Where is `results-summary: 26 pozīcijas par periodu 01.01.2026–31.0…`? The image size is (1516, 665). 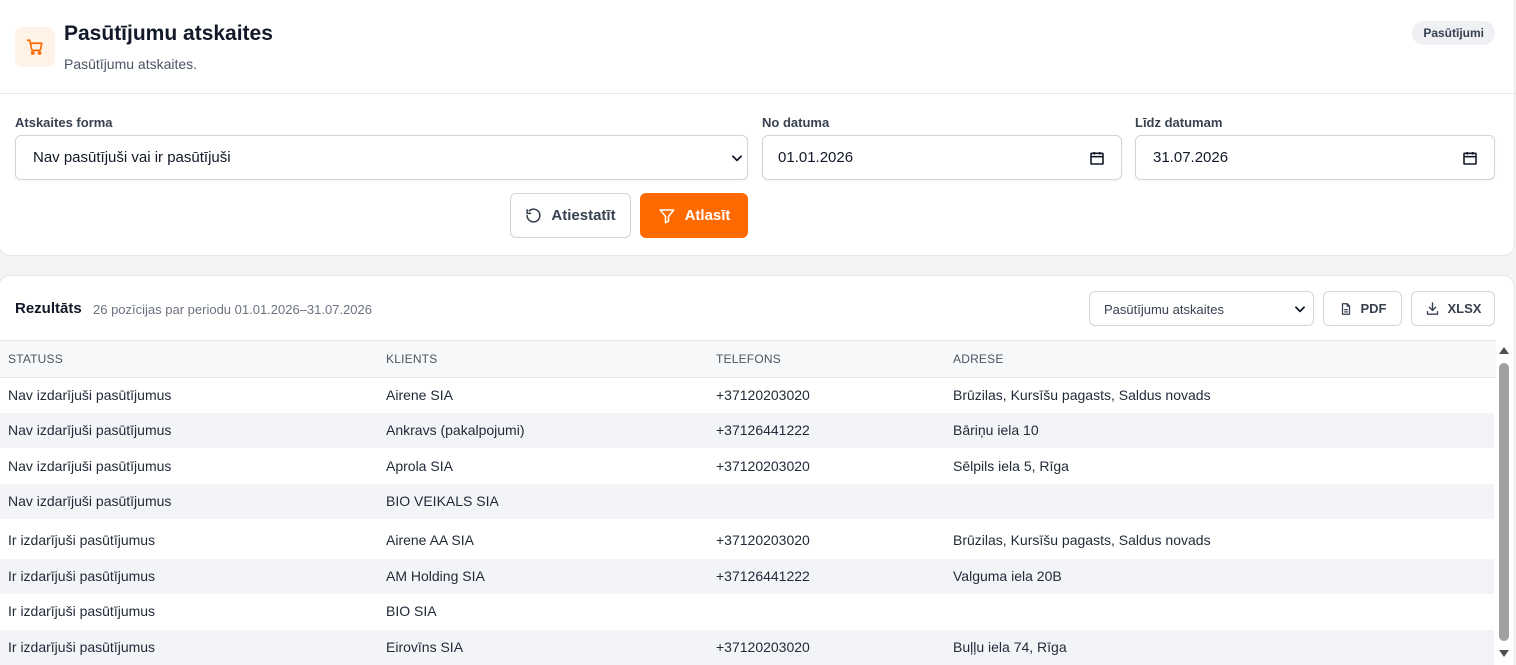
results-summary: 26 pozīcijas par periodu 01.01.2026–31.0… is located at coordinates (232, 309).